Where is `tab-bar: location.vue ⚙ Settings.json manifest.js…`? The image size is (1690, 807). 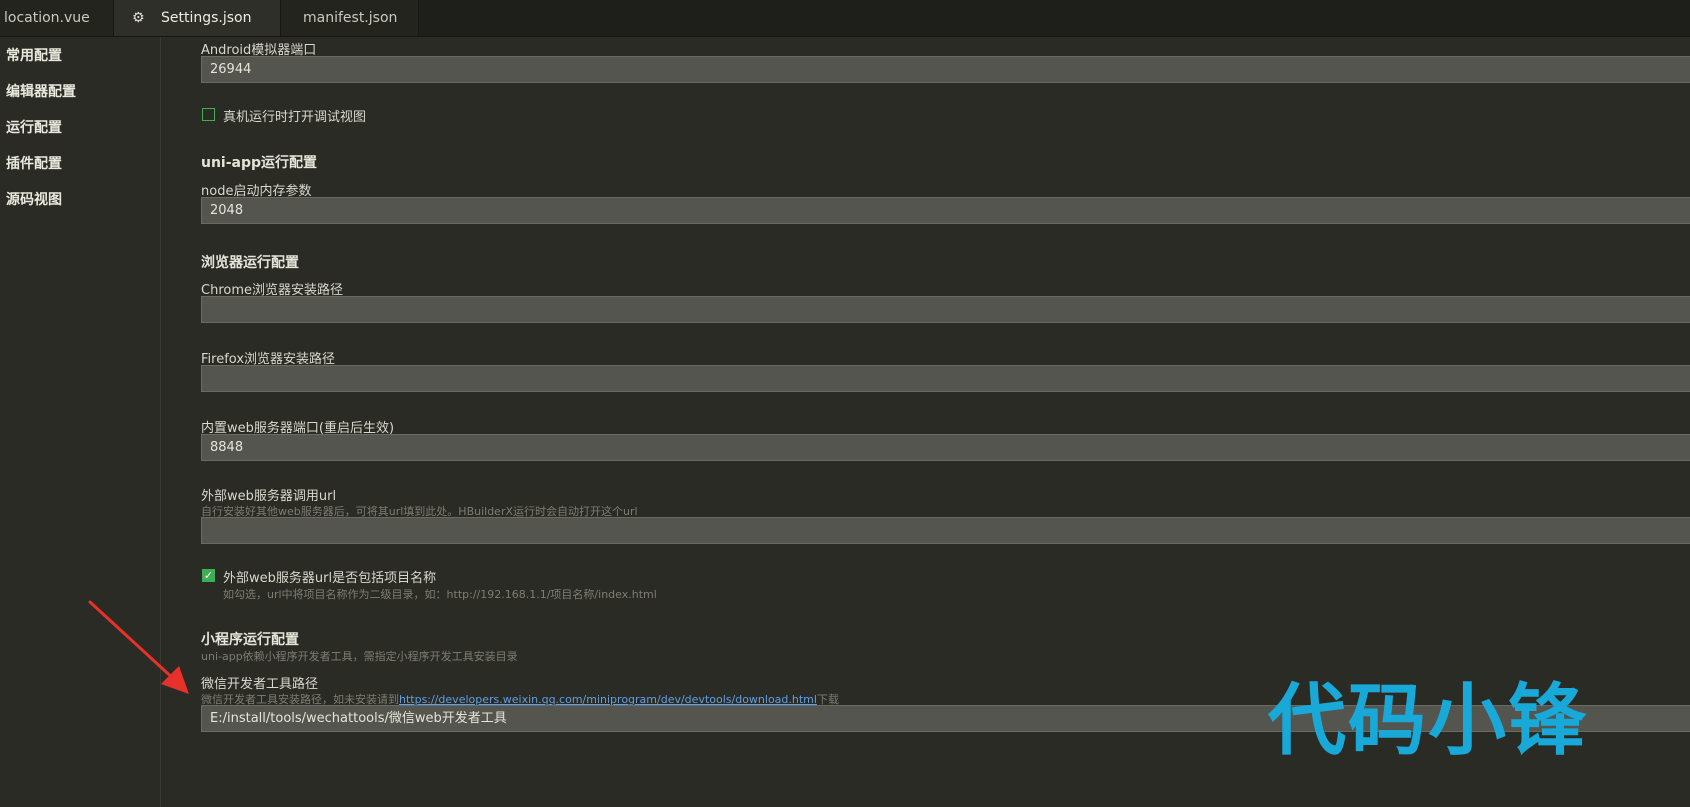
tab-bar: location.vue ⚙ Settings.json manifest.js… is located at coordinates (845, 18).